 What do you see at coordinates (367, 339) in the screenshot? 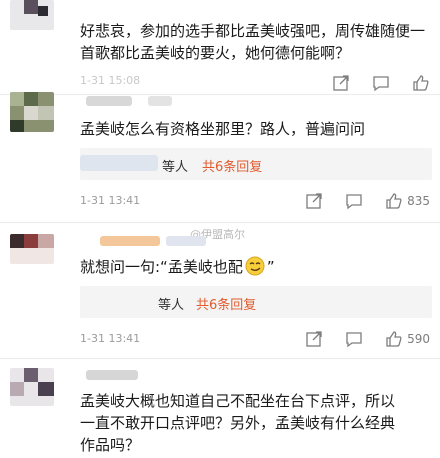
I see `comment-actions: 590` at bounding box center [367, 339].